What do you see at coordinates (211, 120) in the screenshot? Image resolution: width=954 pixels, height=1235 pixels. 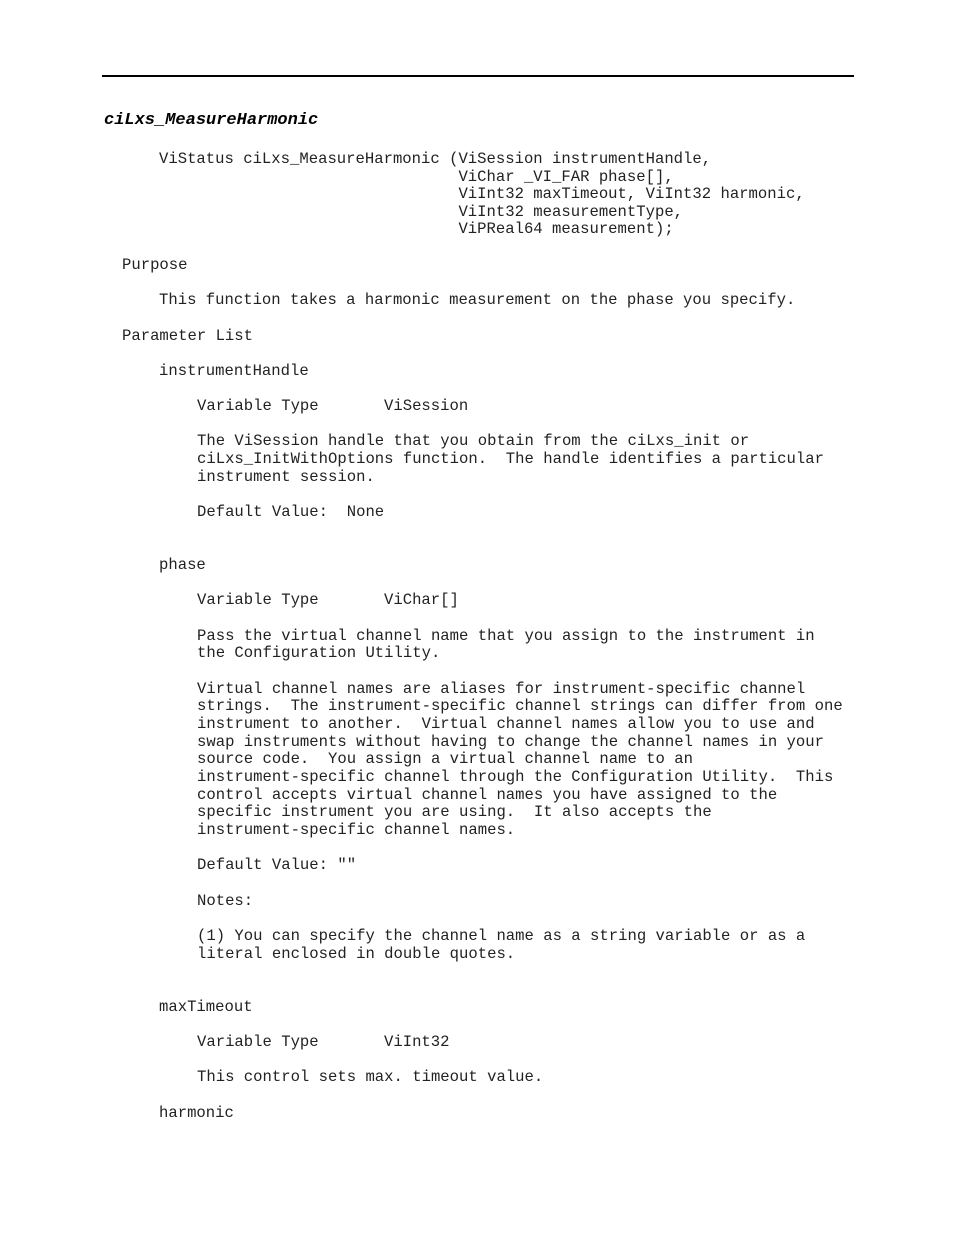 I see `function-title: ciLxs_MeasureHarmonic` at bounding box center [211, 120].